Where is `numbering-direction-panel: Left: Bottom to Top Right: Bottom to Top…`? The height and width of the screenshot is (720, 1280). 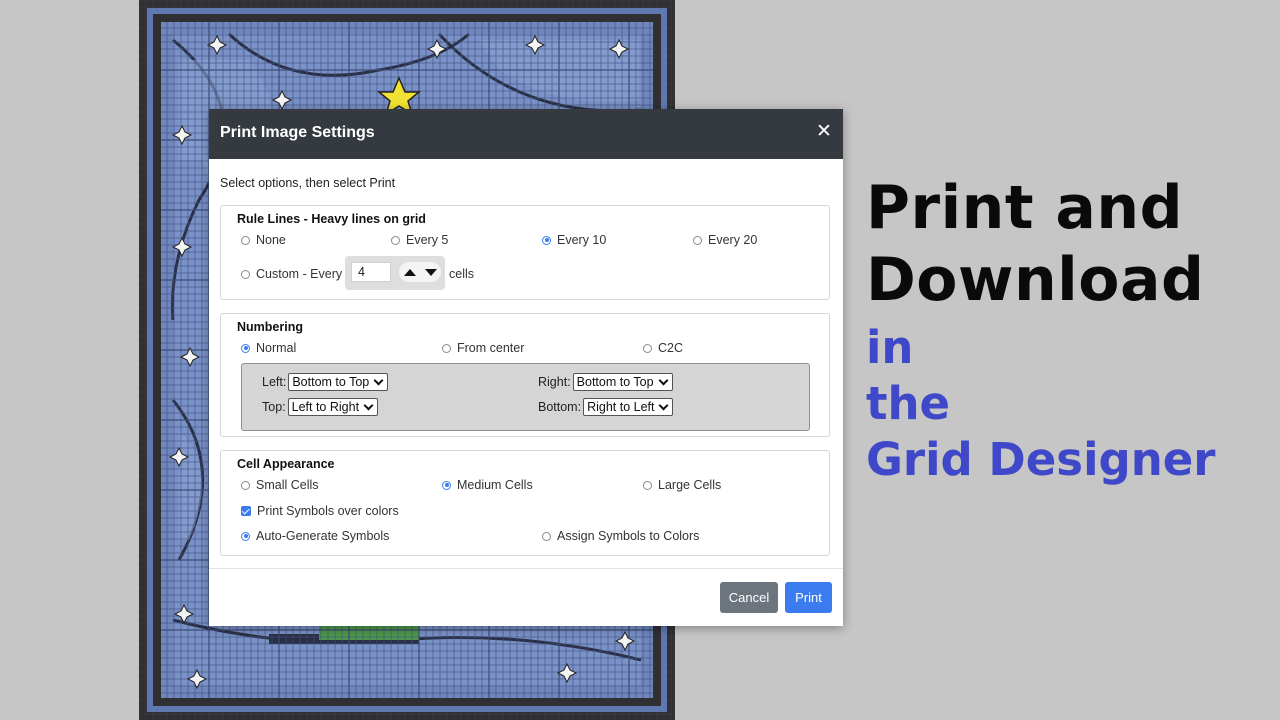
numbering-direction-panel: Left: Bottom to Top Right: Bottom to Top… is located at coordinates (525, 397).